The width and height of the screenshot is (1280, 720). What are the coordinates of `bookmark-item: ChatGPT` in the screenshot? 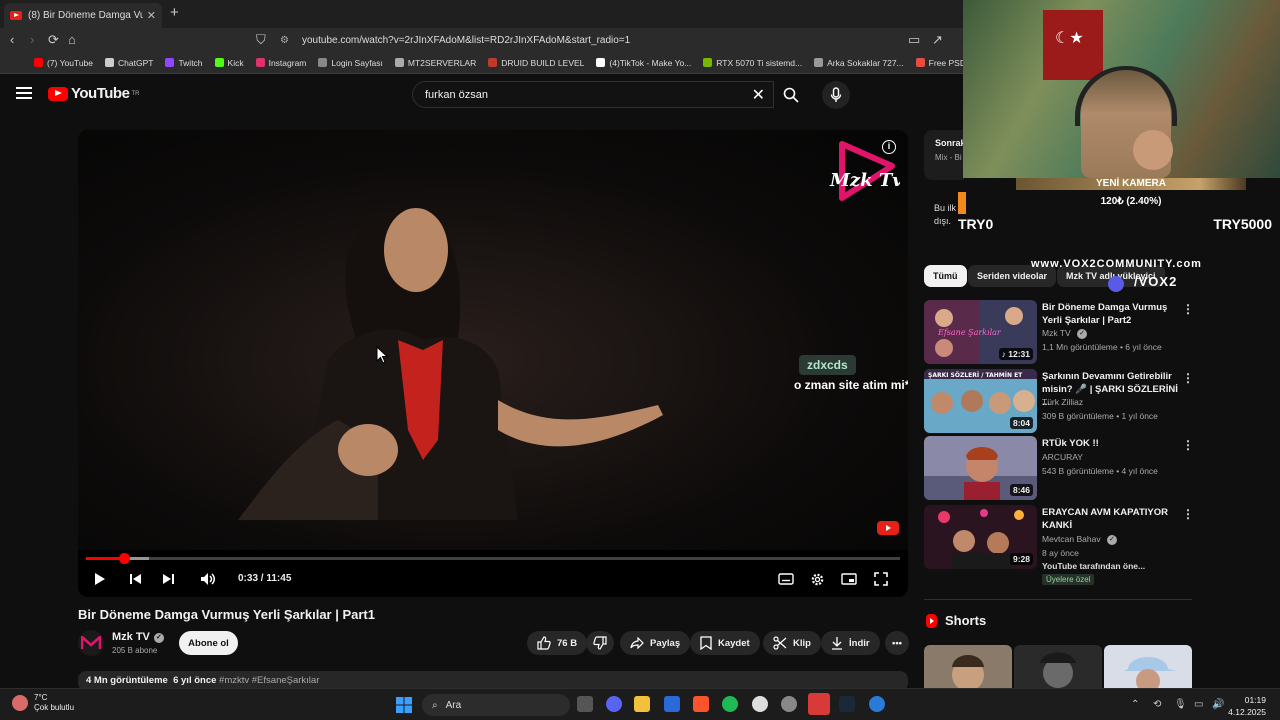 It's located at (129, 63).